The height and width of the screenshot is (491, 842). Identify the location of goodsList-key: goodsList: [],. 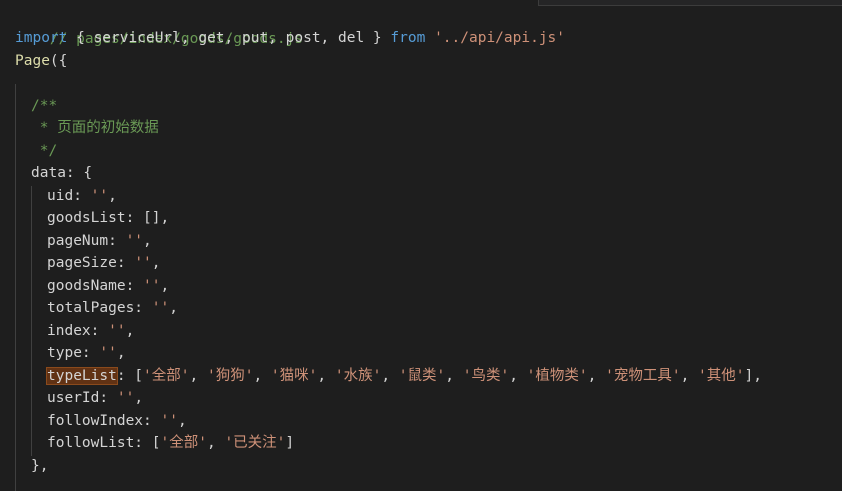
(108, 218).